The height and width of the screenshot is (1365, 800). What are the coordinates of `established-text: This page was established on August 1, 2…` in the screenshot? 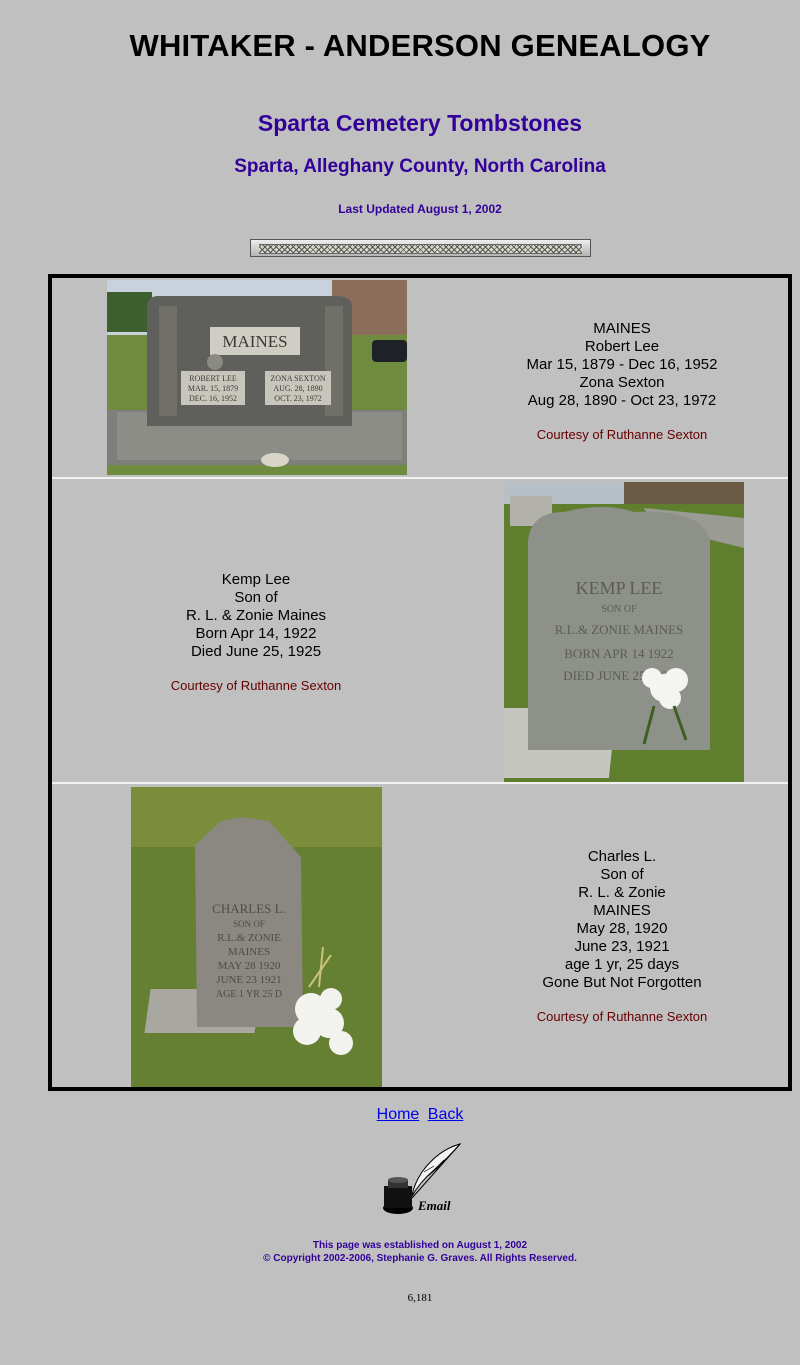 It's located at (420, 1245).